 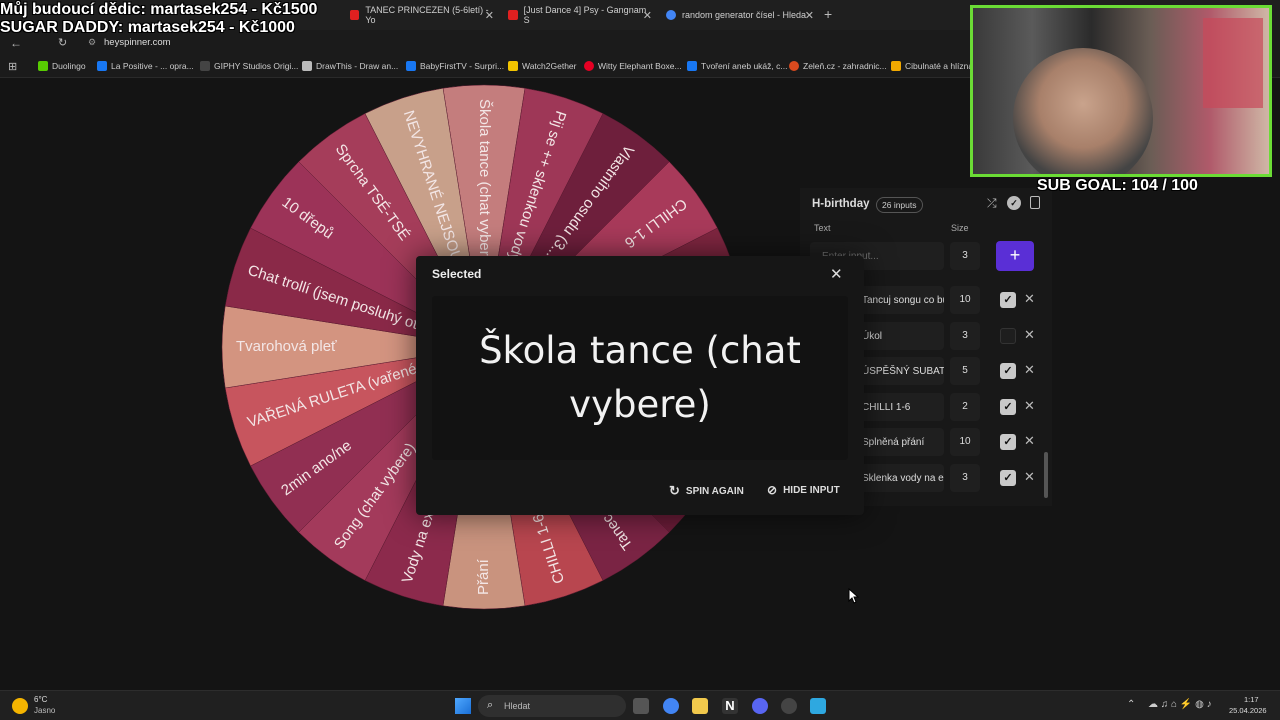 I want to click on input-size-field: 5, so click(x=965, y=371).